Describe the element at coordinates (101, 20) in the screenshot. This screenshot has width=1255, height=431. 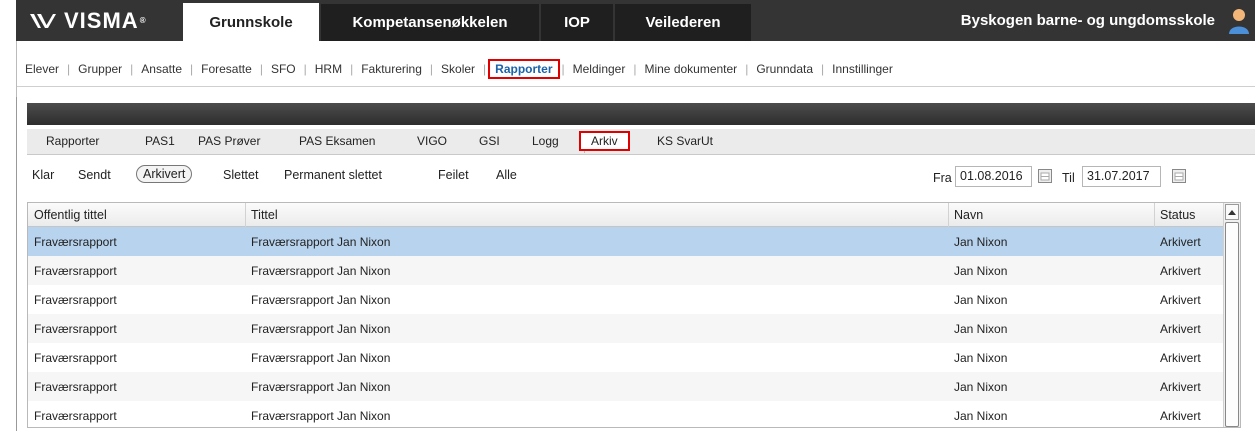
I see `logo-text: VISMA` at that location.